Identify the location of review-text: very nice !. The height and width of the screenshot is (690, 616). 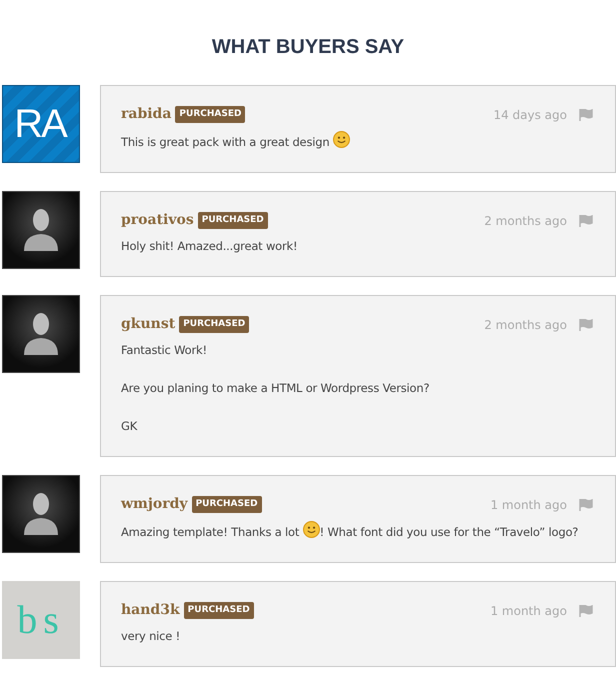
(151, 636).